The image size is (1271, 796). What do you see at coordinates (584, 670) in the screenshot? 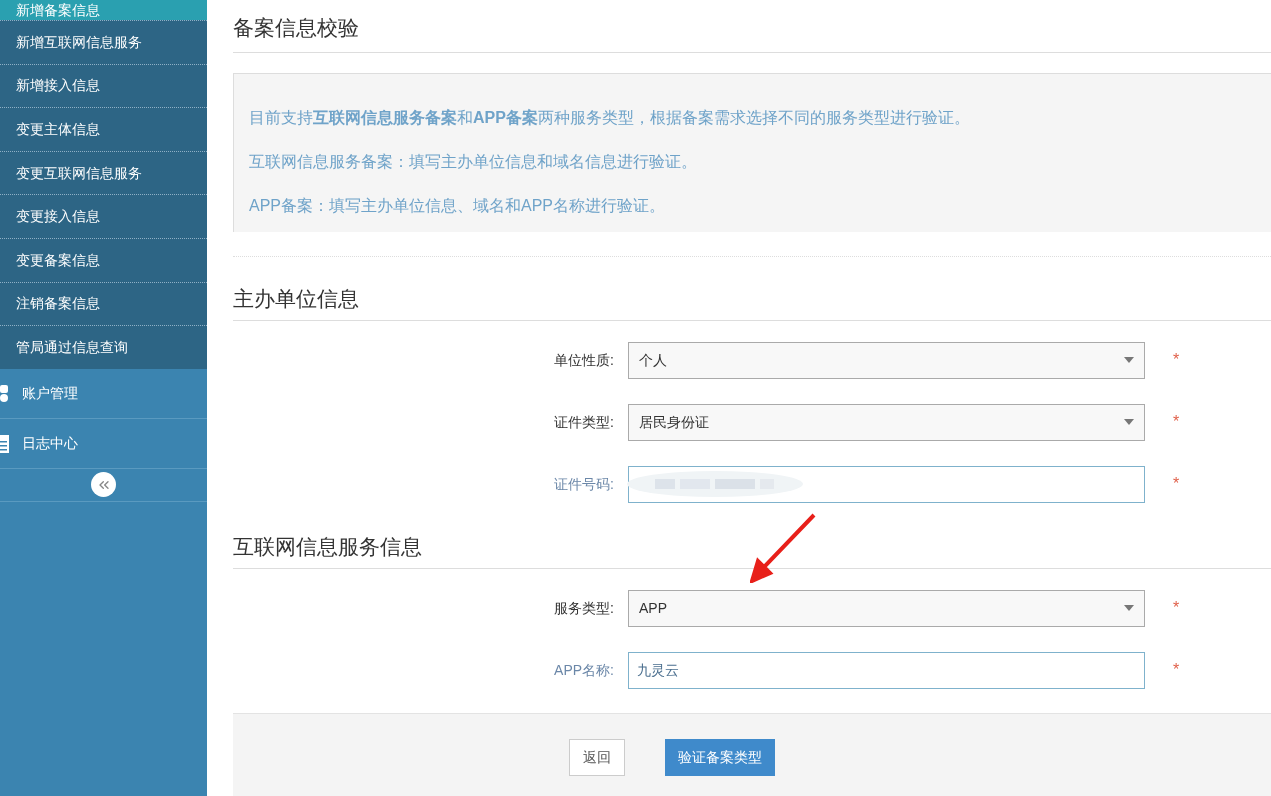
I see `field-label: APP名称:` at bounding box center [584, 670].